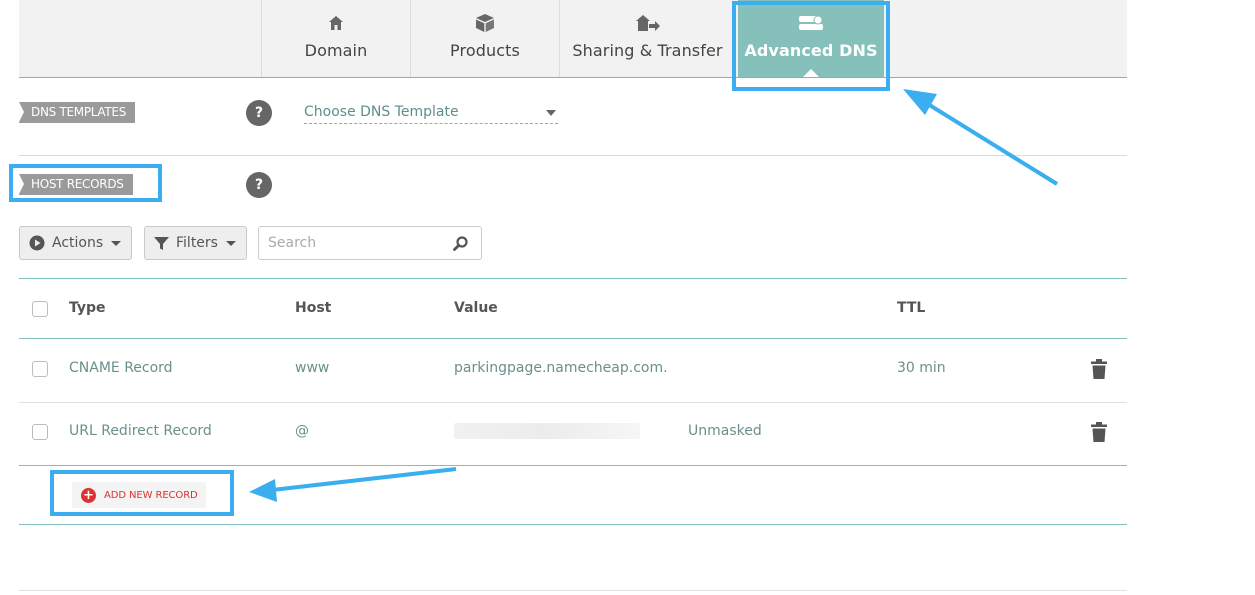  Describe the element at coordinates (981, 137) in the screenshot. I see `arrow-to-advanced-dns` at that location.